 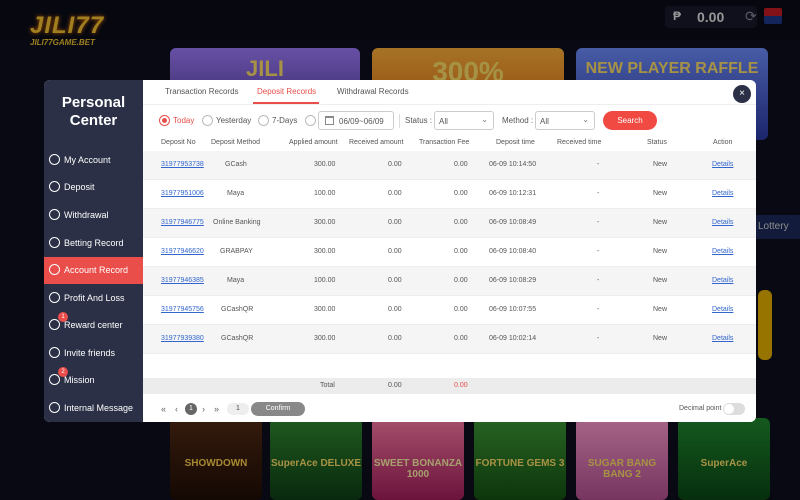 What do you see at coordinates (236, 164) in the screenshot?
I see `deposit-method: GCash` at bounding box center [236, 164].